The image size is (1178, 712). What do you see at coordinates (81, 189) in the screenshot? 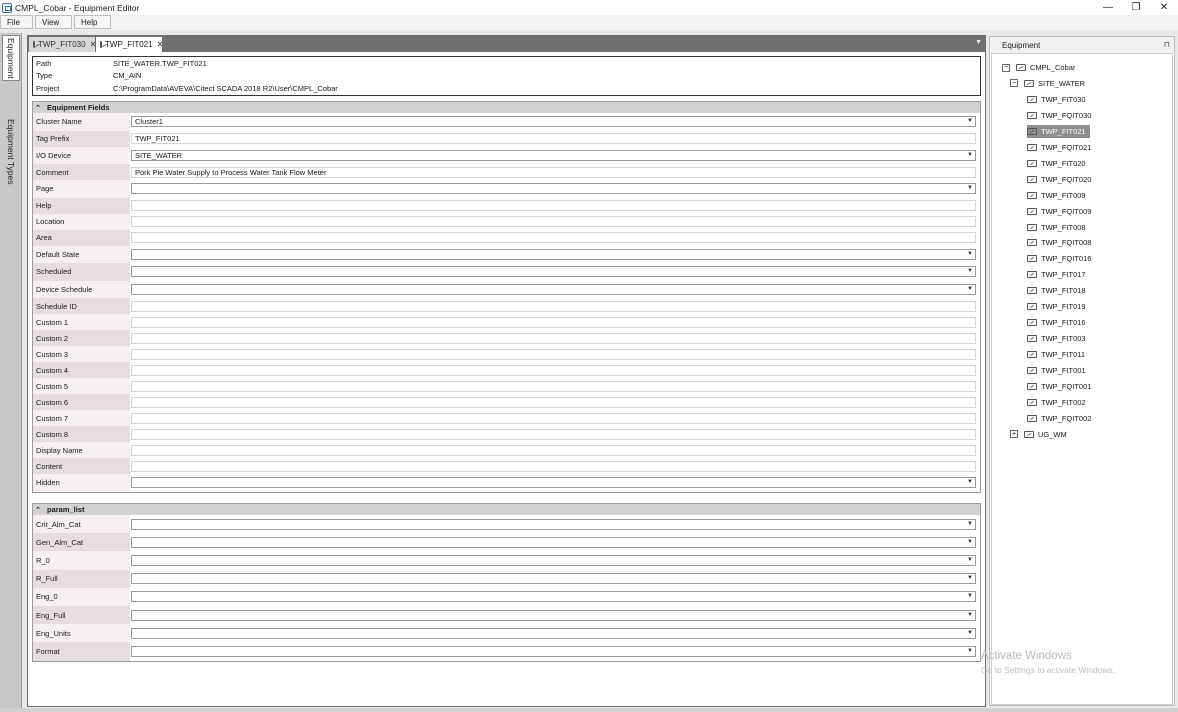
I see `field-label: Page` at bounding box center [81, 189].